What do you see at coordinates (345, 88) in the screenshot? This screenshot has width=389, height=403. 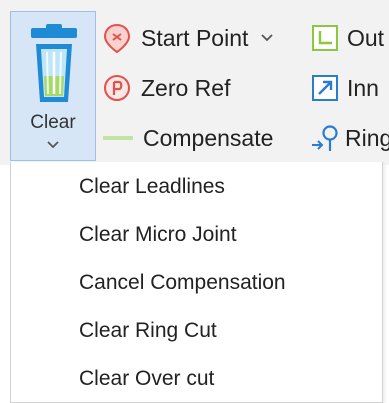 I see `inner-button: Inn` at bounding box center [345, 88].